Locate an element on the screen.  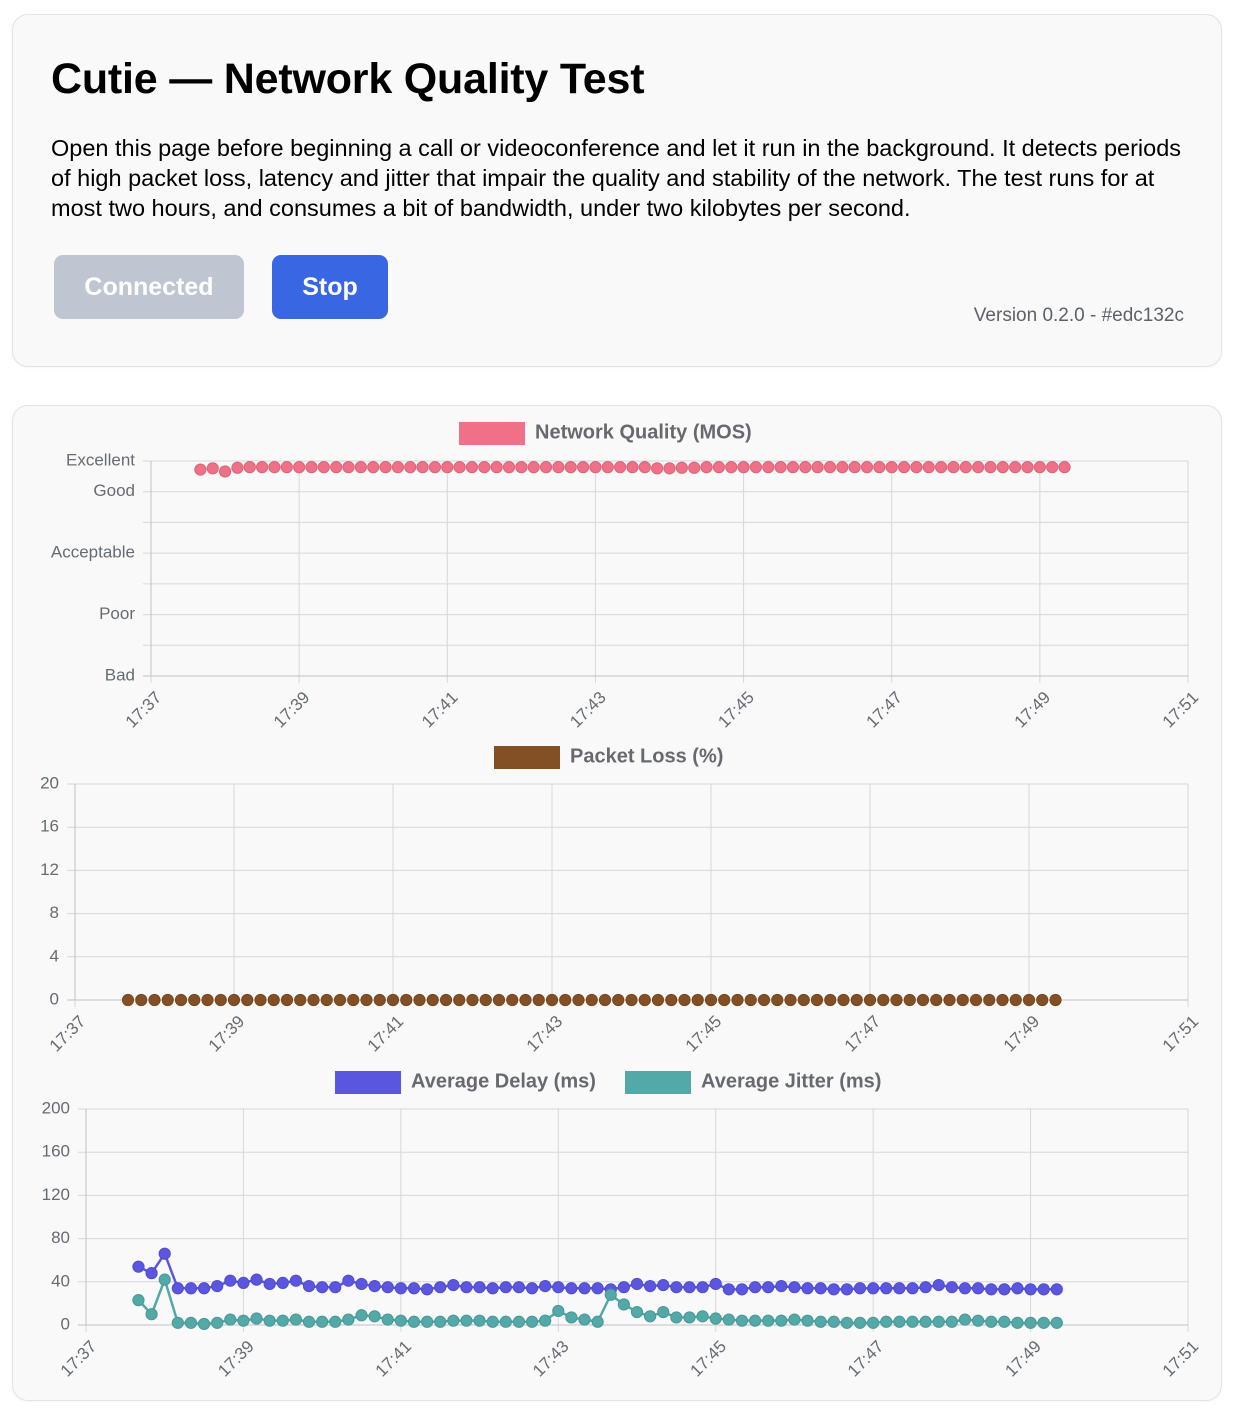
y-tick-label: 4 is located at coordinates (54, 955).